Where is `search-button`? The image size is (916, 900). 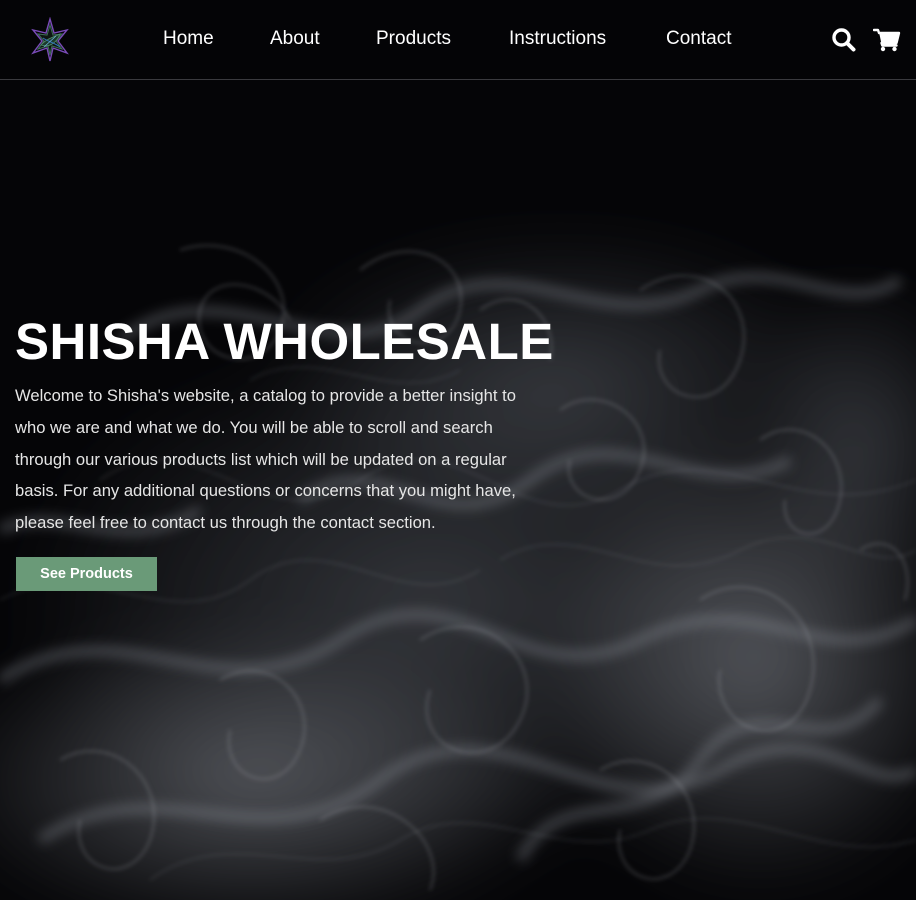
search-button is located at coordinates (844, 40).